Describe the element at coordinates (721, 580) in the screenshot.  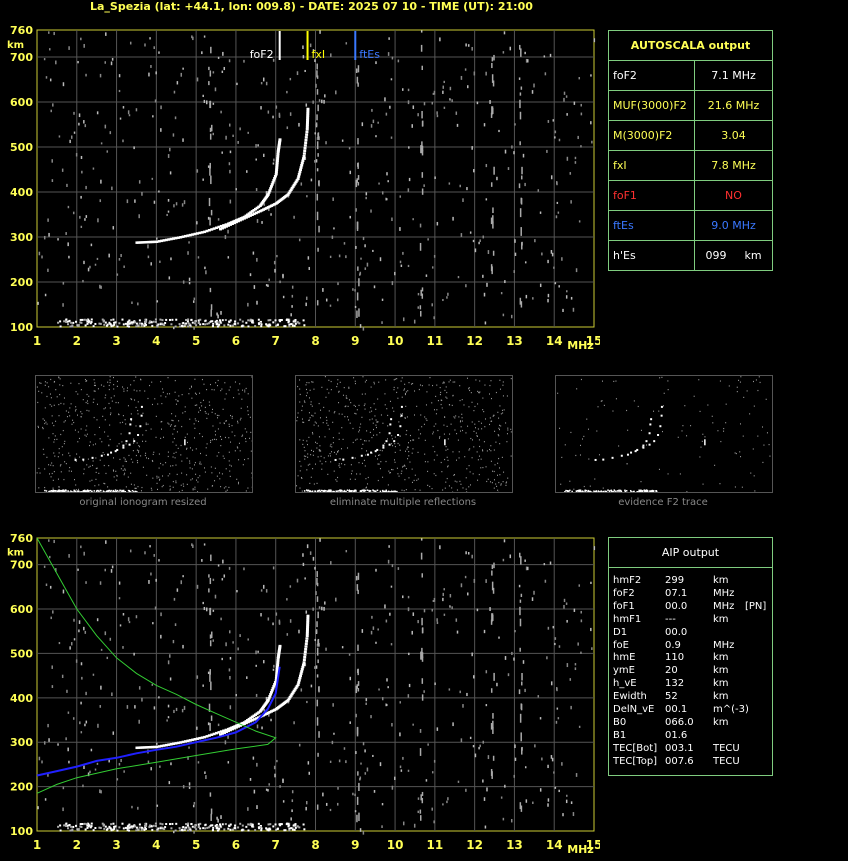
I see `aip-unit: km` at that location.